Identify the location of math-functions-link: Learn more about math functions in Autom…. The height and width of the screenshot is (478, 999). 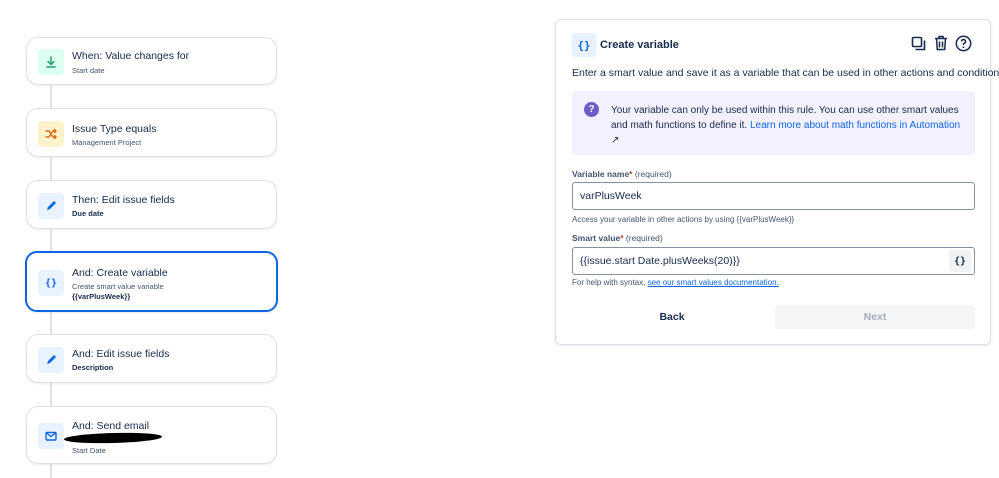
(855, 125).